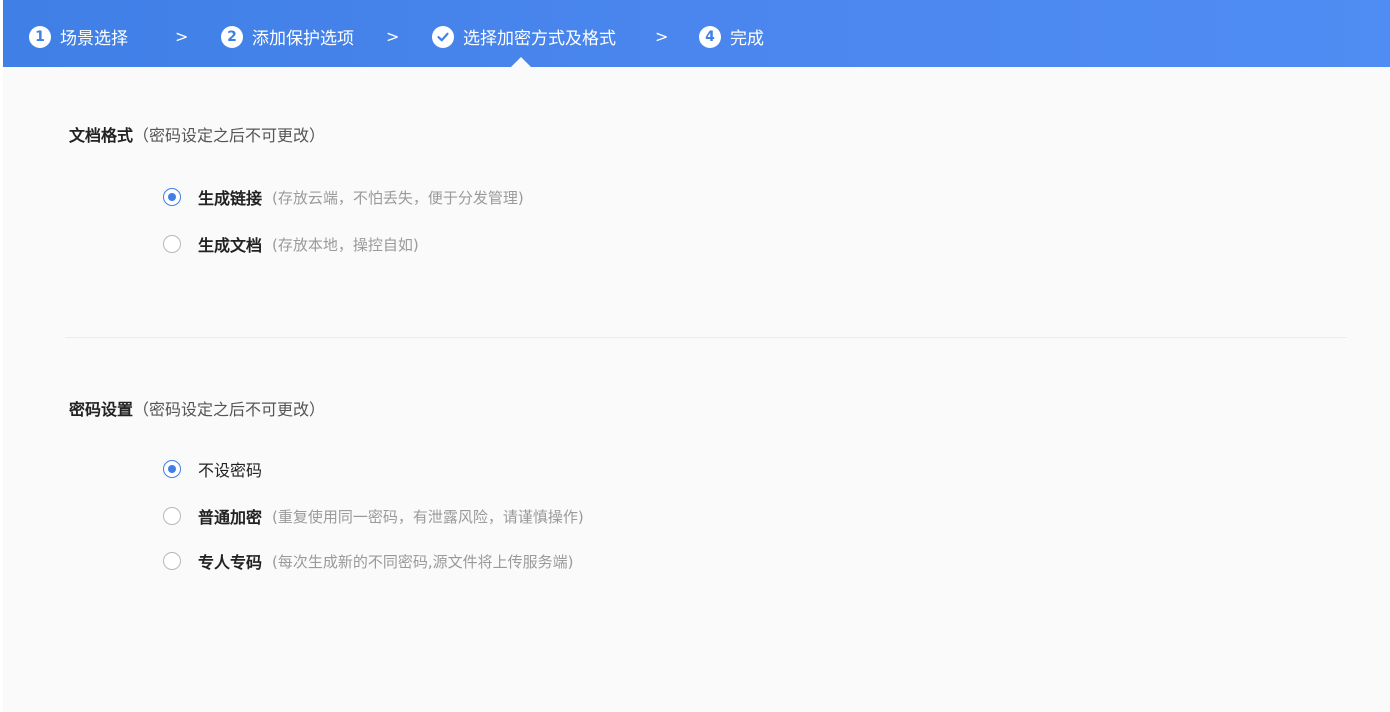  I want to click on option-label: 生成链接, so click(230, 198).